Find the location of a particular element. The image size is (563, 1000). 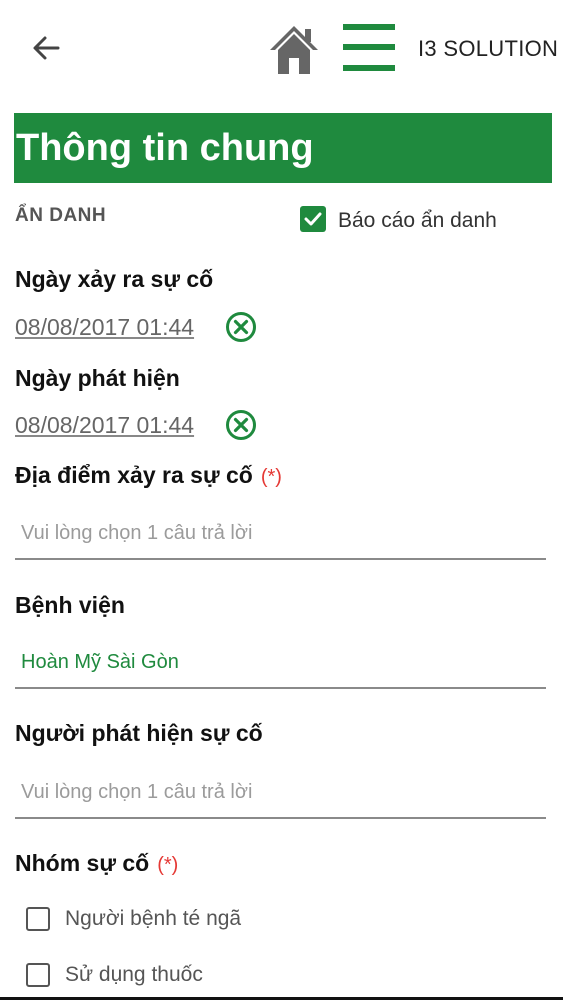

anonymous-checkbox-label: Báo cáo ẩn danh is located at coordinates (417, 221).